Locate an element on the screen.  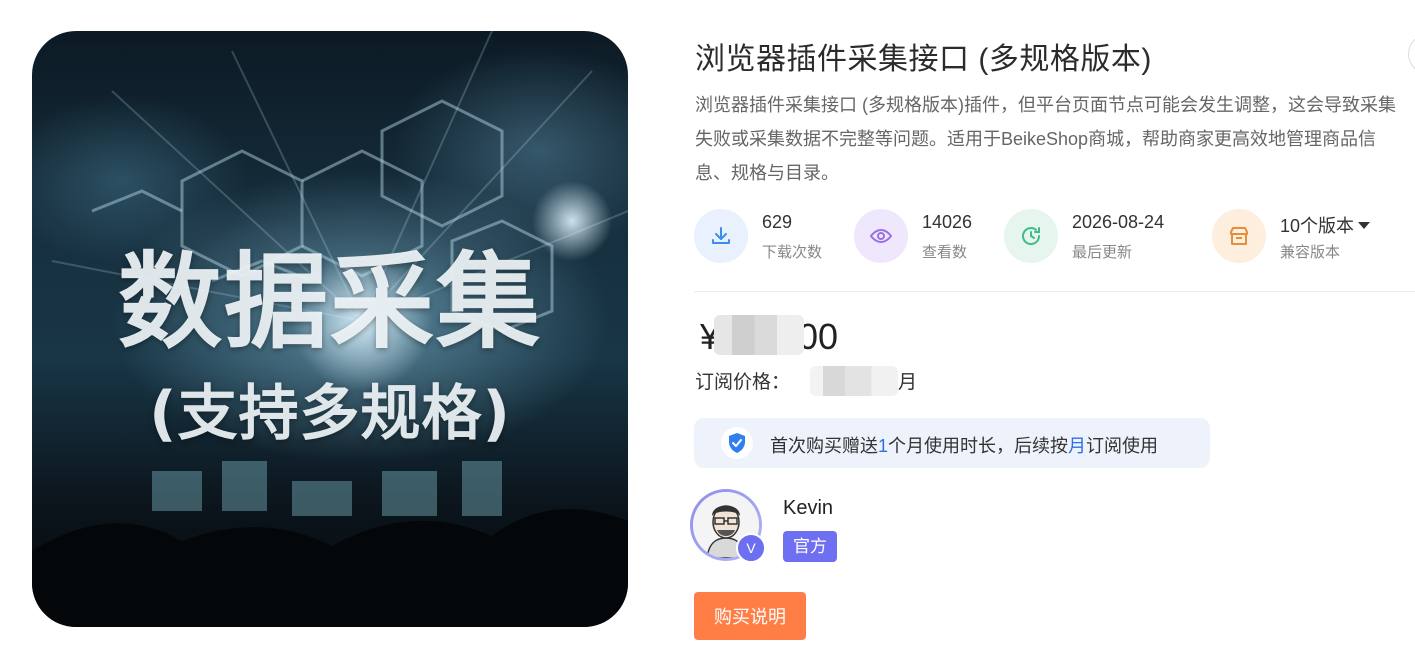
verified-badge: V is located at coordinates (751, 548).